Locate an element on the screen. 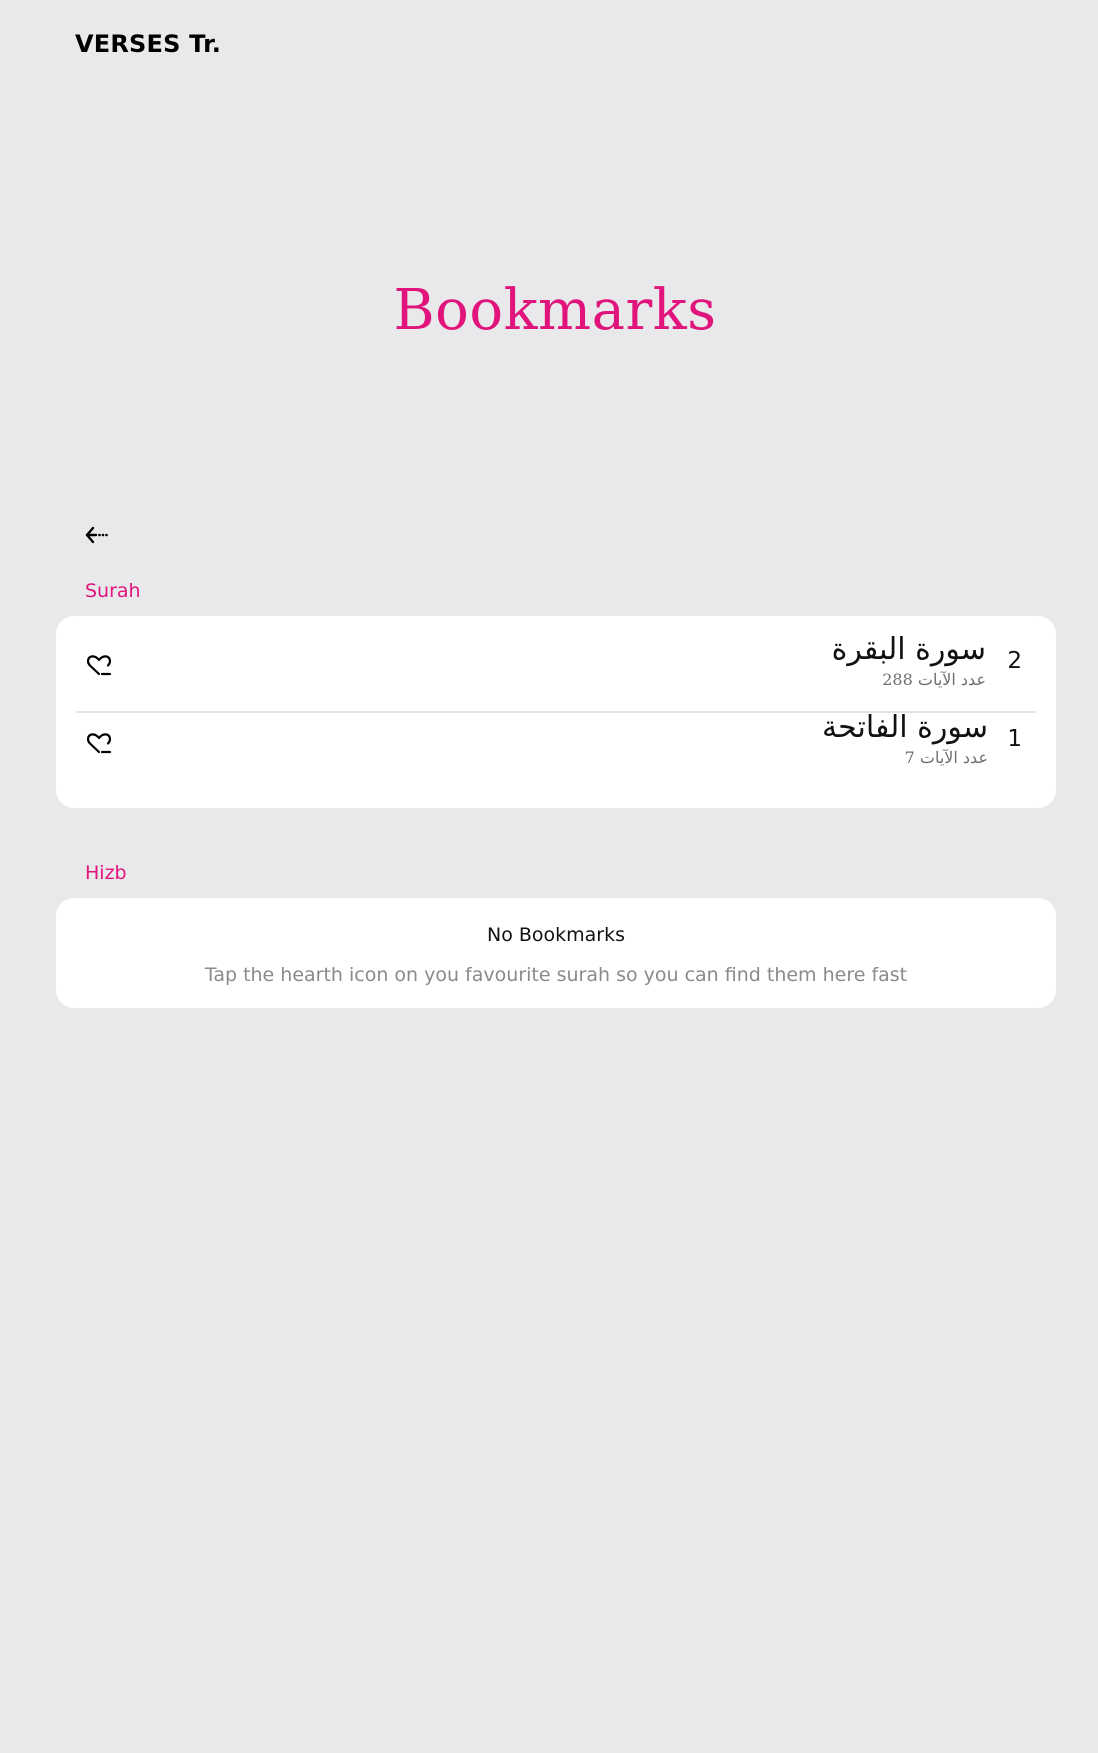 The height and width of the screenshot is (1753, 1098). surah-names: سورة البقرة عدد الآيات 288 is located at coordinates (909, 660).